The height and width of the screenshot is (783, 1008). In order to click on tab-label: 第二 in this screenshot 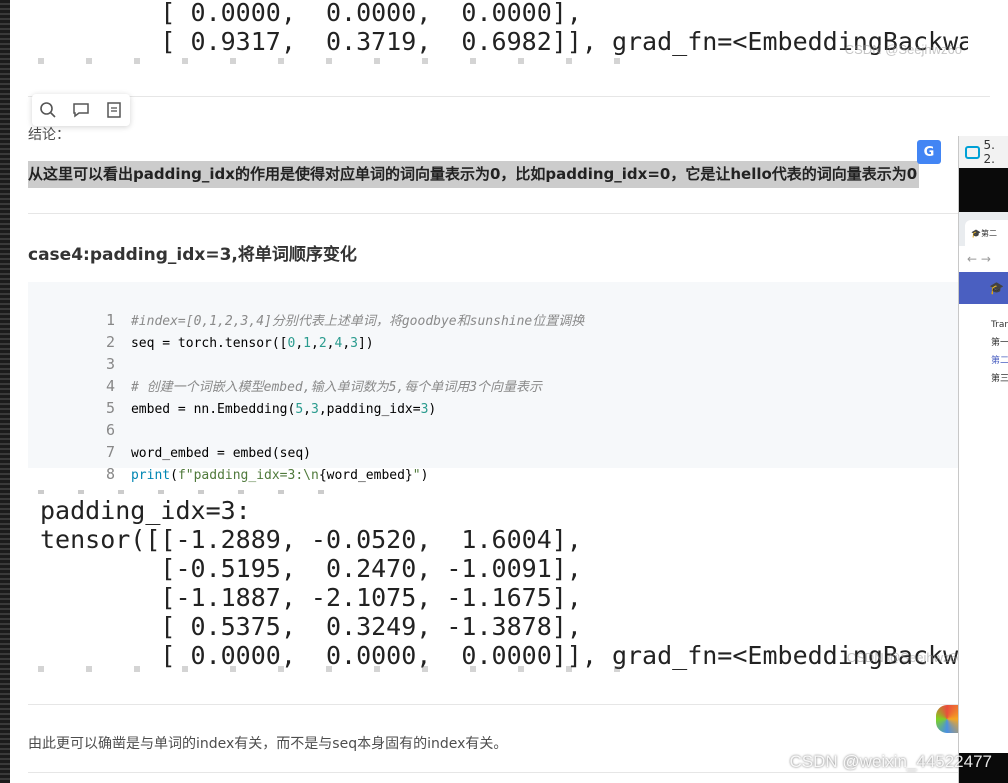, I will do `click(988, 233)`.